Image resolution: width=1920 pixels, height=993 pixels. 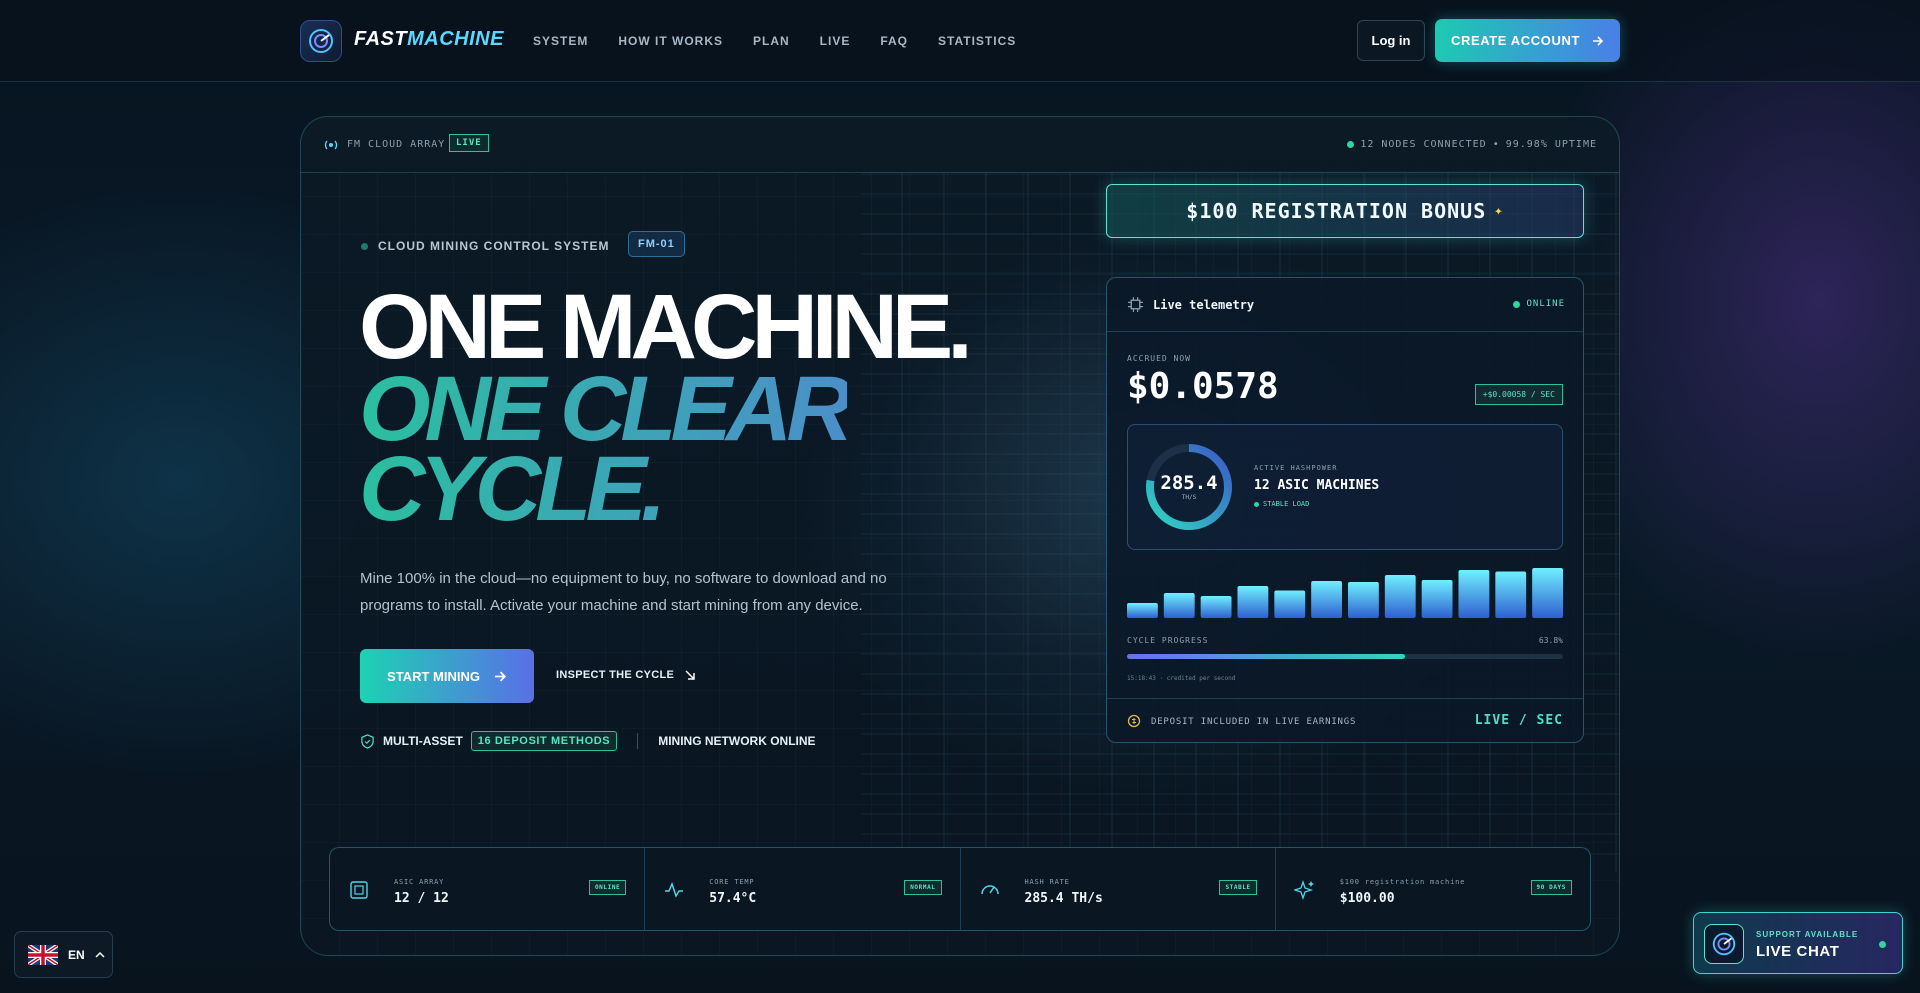 I want to click on create-account-button: CREATE ACCOUNT, so click(x=1527, y=40).